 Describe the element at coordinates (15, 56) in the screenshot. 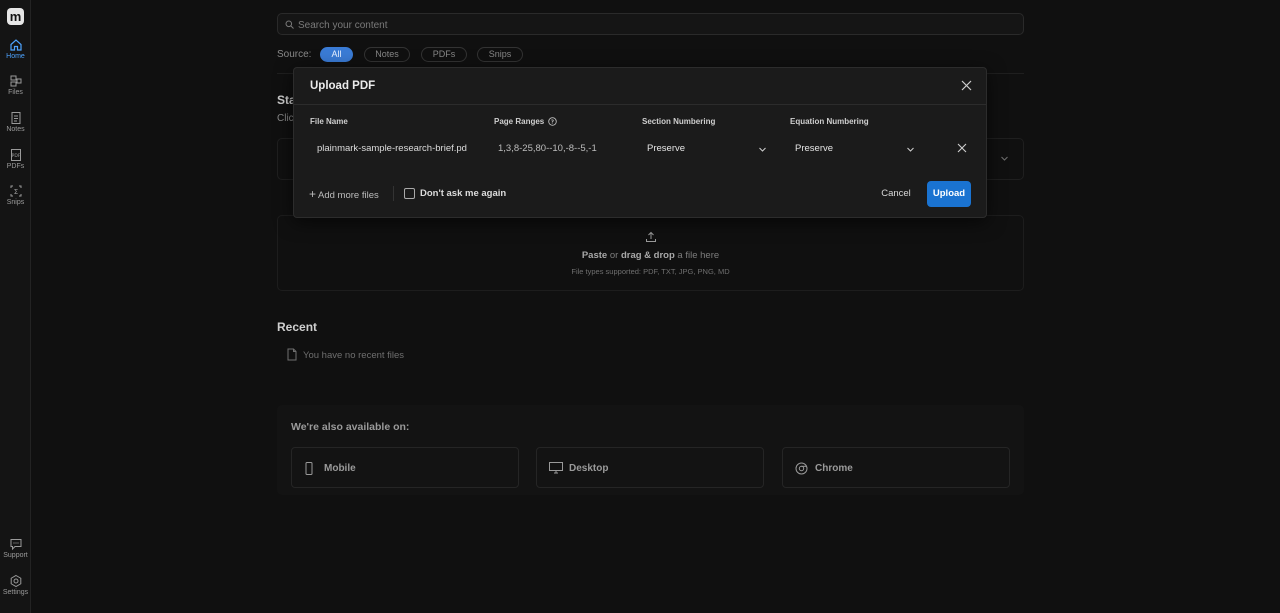

I see `sidebar-item-label: Home` at that location.